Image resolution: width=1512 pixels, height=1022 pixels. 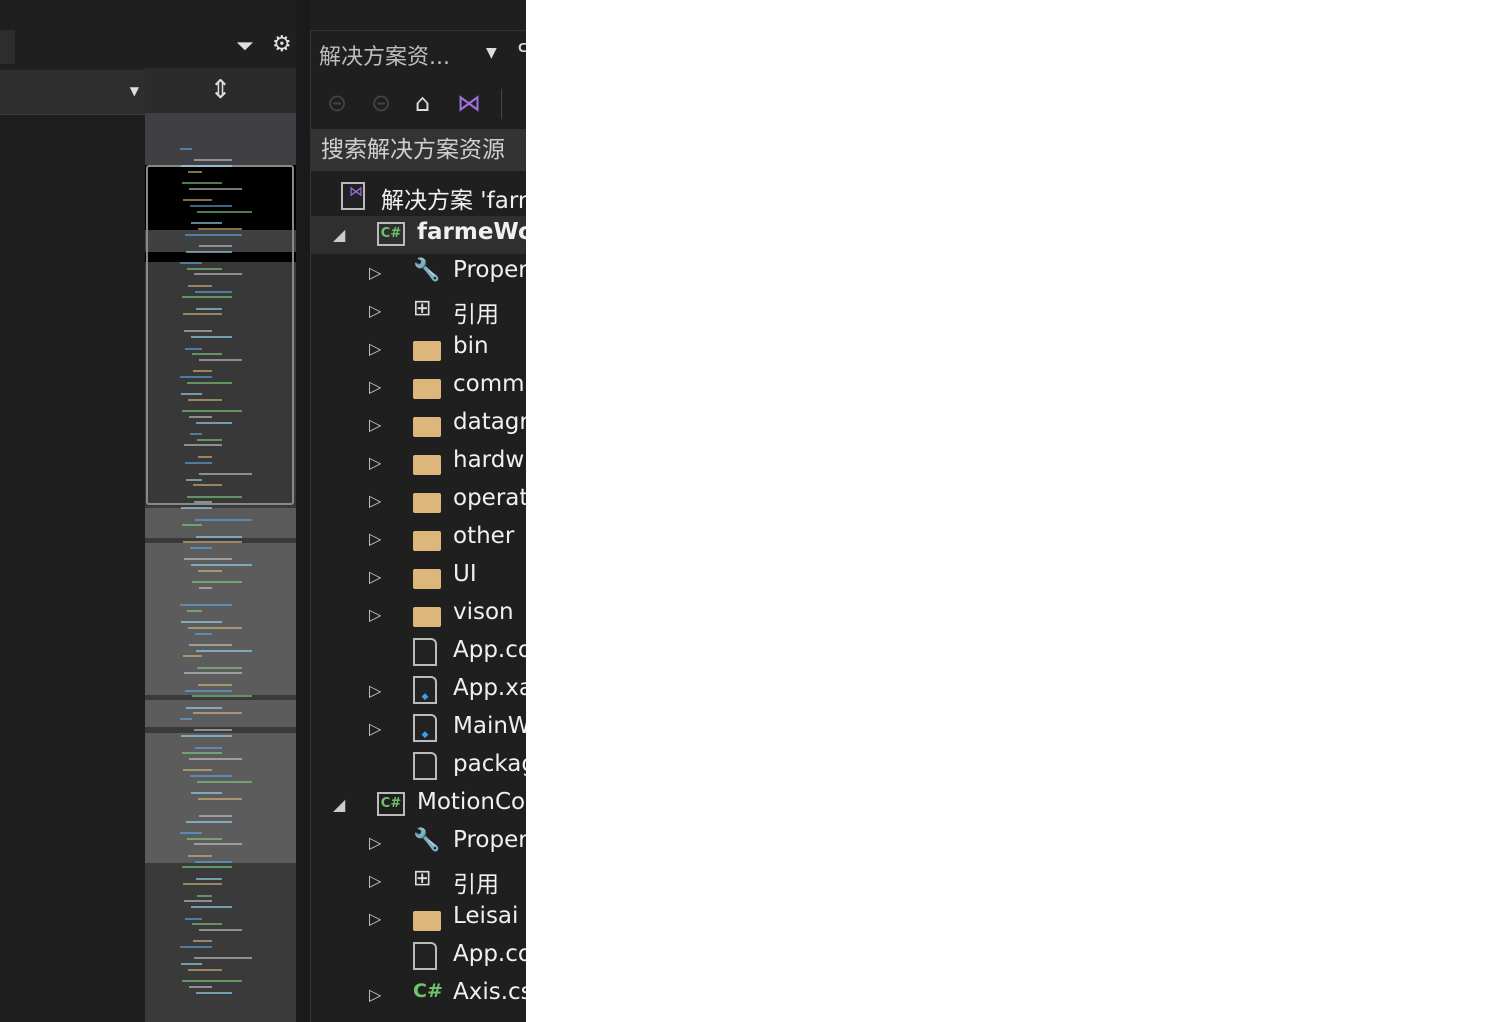 What do you see at coordinates (491, 53) in the screenshot?
I see `chevron-down-icon: ▼` at bounding box center [491, 53].